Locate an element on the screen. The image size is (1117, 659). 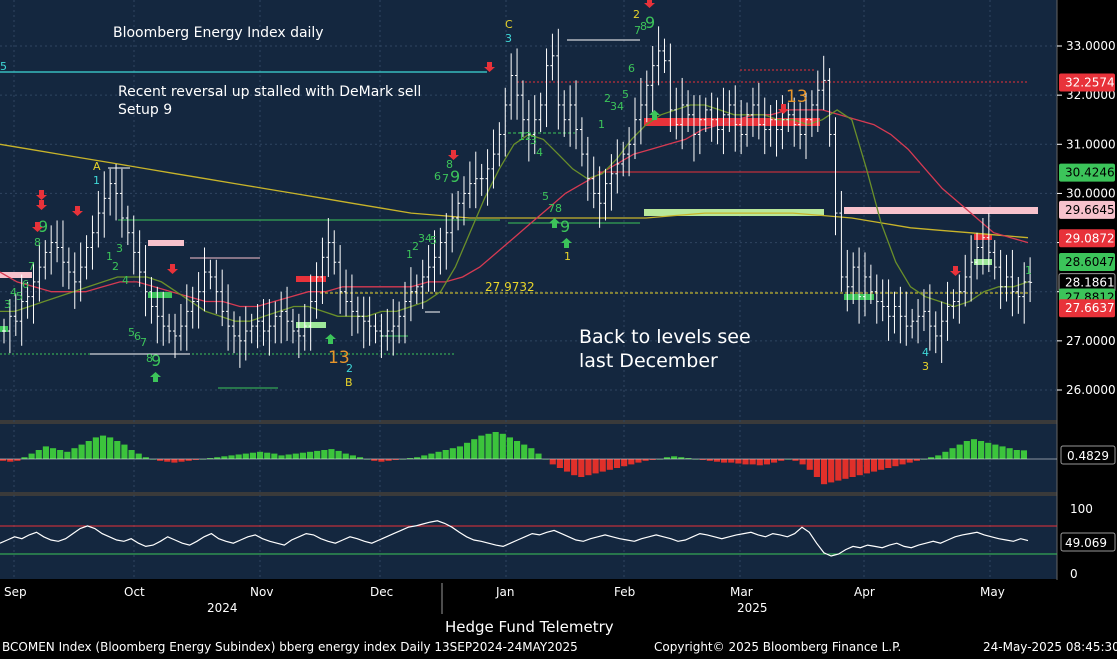
count-1-feb: 1 is located at coordinates (601, 124).